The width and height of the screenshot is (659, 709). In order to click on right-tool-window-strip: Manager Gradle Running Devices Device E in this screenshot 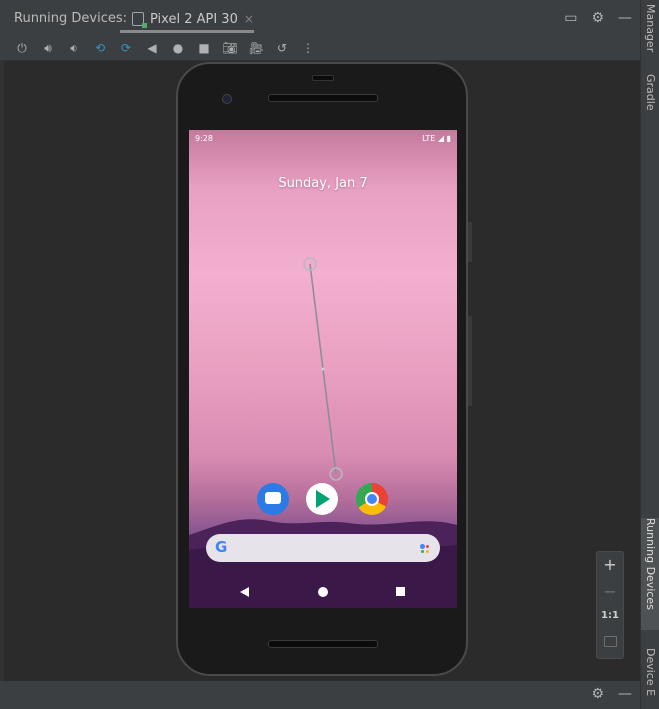, I will do `click(649, 354)`.